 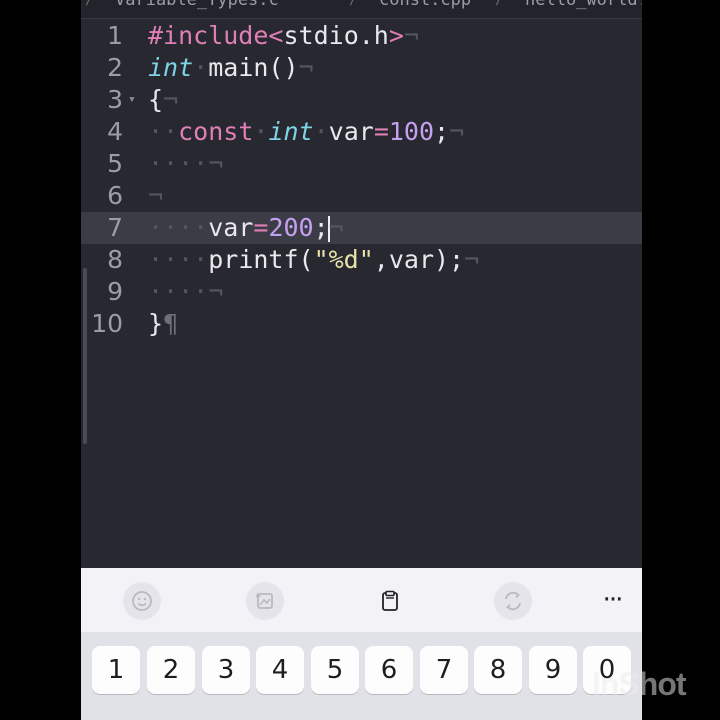 What do you see at coordinates (115, 259) in the screenshot?
I see `line-number: 8` at bounding box center [115, 259].